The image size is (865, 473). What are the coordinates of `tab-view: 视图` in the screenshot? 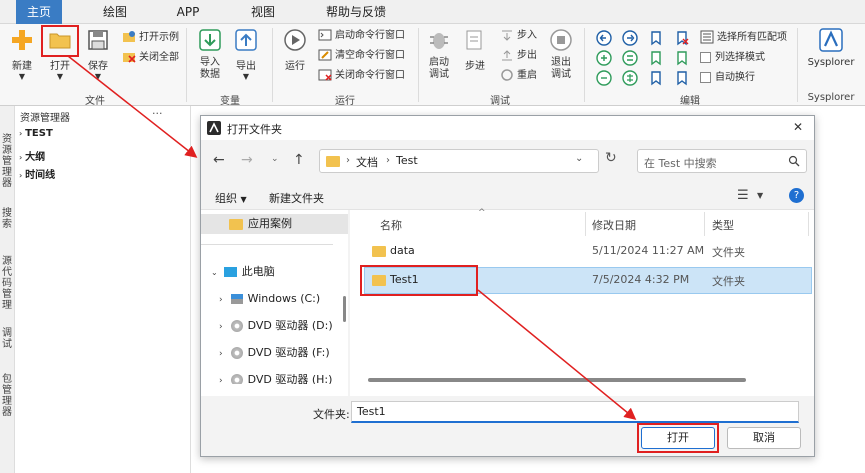 It's located at (263, 12).